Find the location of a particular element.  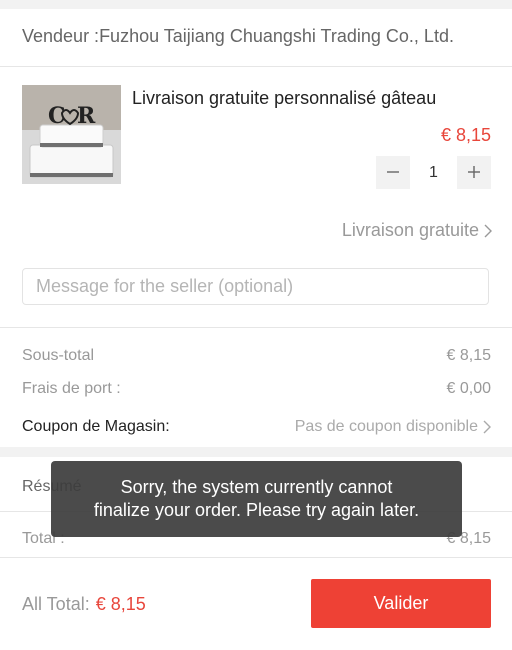

all-total-value: € 8,15 is located at coordinates (120, 604).